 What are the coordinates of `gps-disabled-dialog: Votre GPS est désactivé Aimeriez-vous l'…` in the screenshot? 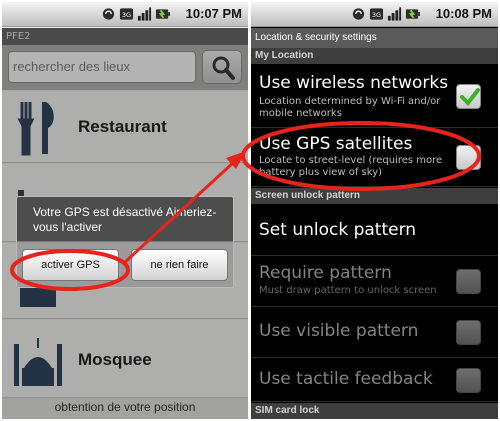 It's located at (125, 242).